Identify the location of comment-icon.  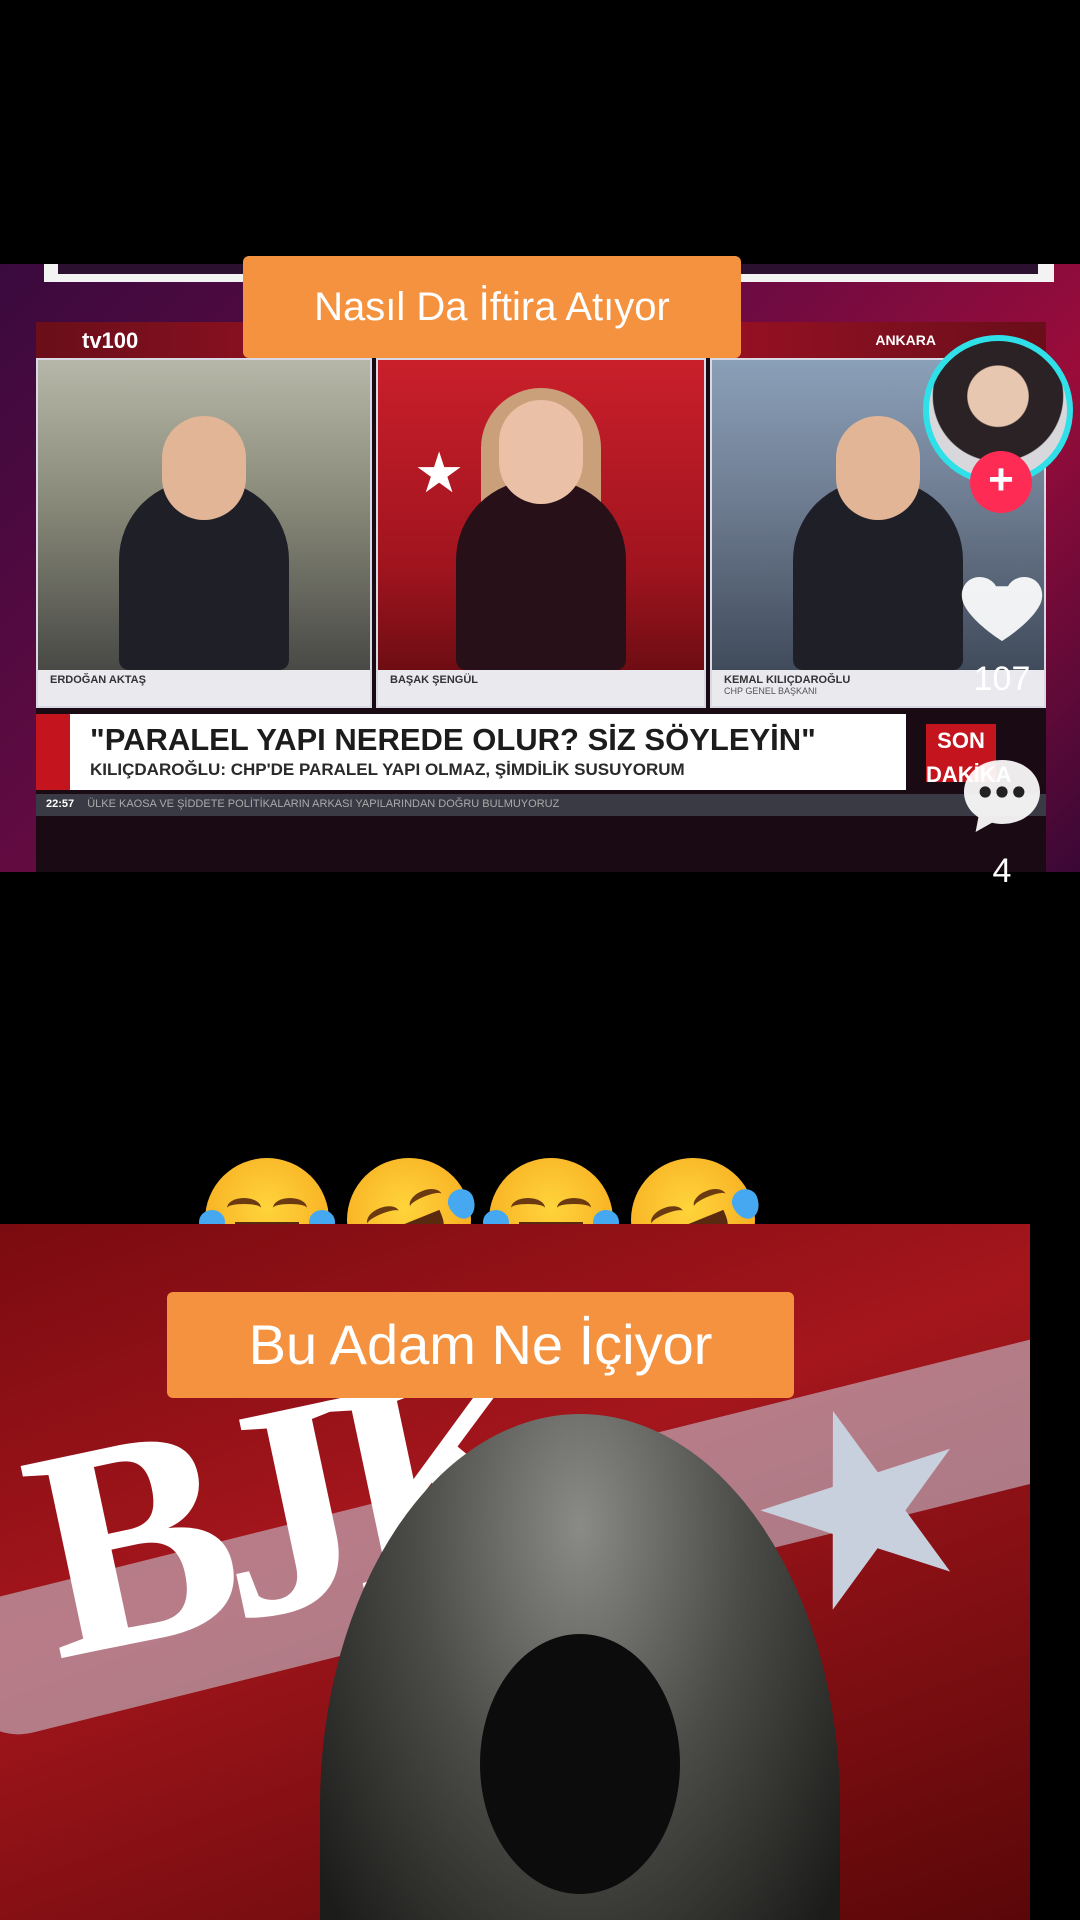
(1002, 796).